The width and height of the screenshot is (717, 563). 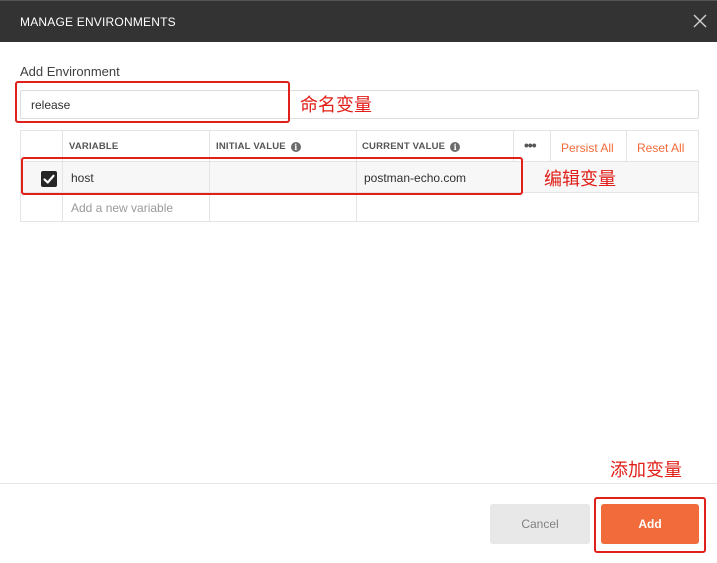 What do you see at coordinates (98, 22) in the screenshot?
I see `dialog-title: MANAGE ENVIRONMENTS` at bounding box center [98, 22].